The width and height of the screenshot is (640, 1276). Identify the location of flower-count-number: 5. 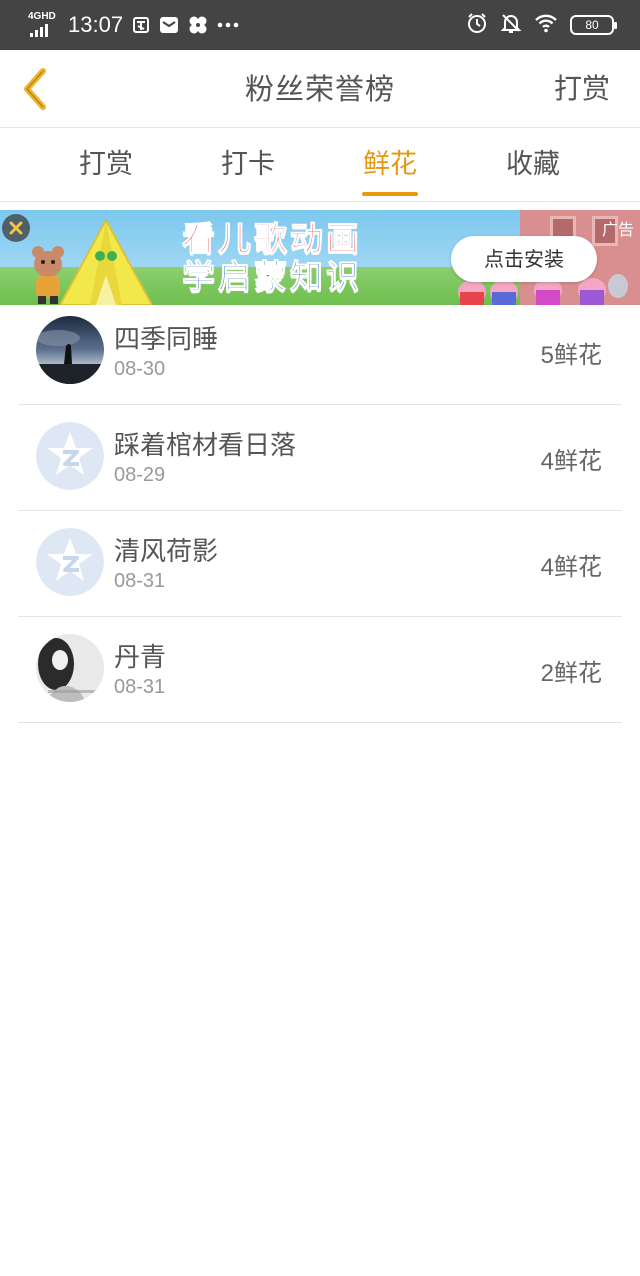
(547, 355).